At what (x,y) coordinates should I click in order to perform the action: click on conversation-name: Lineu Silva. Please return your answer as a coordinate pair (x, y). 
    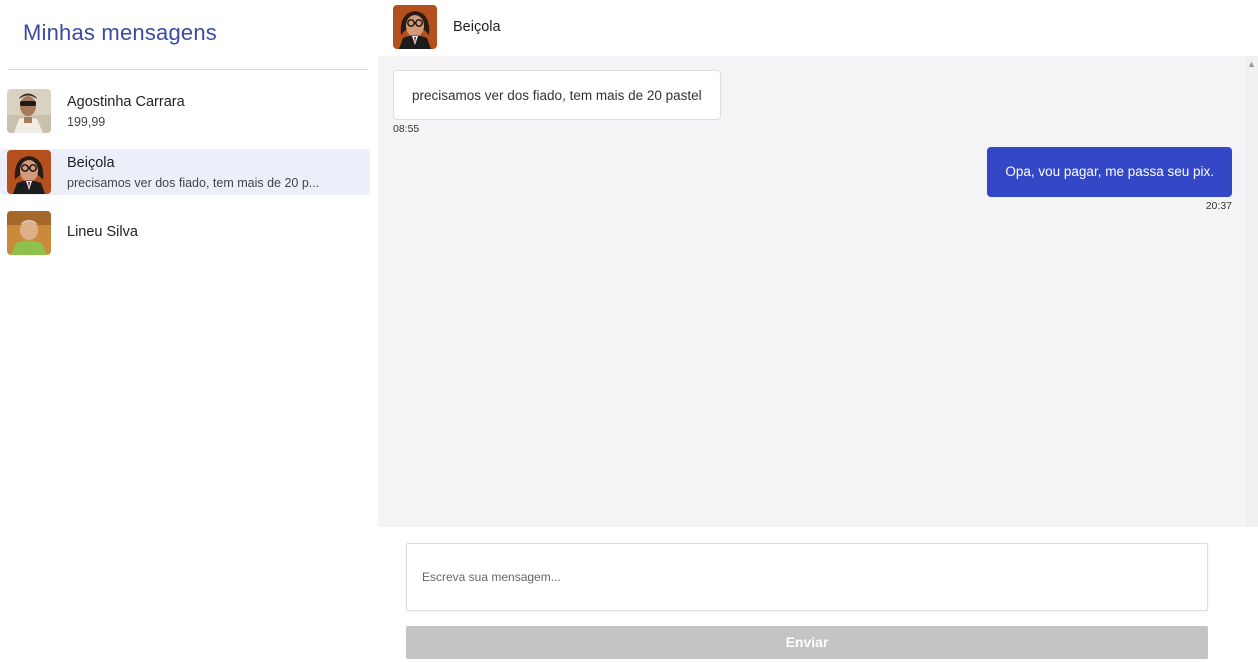
    Looking at the image, I should click on (102, 232).